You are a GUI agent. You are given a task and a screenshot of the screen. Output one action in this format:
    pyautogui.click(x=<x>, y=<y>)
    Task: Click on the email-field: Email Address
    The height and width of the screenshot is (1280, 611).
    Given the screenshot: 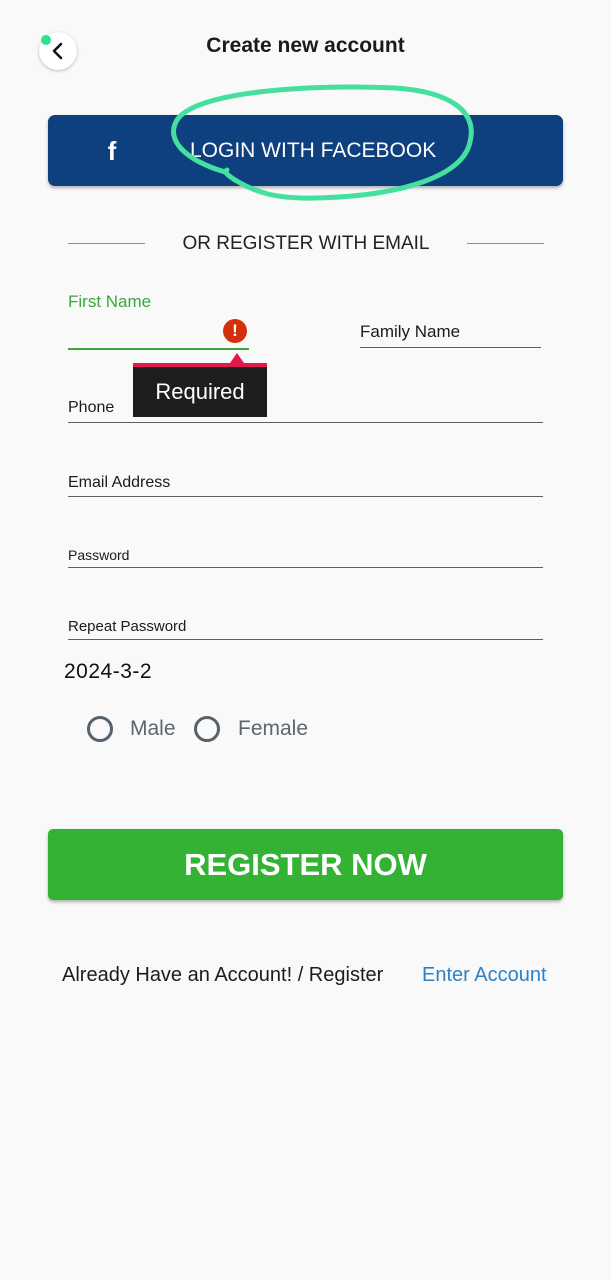 What is the action you would take?
    pyautogui.click(x=119, y=483)
    